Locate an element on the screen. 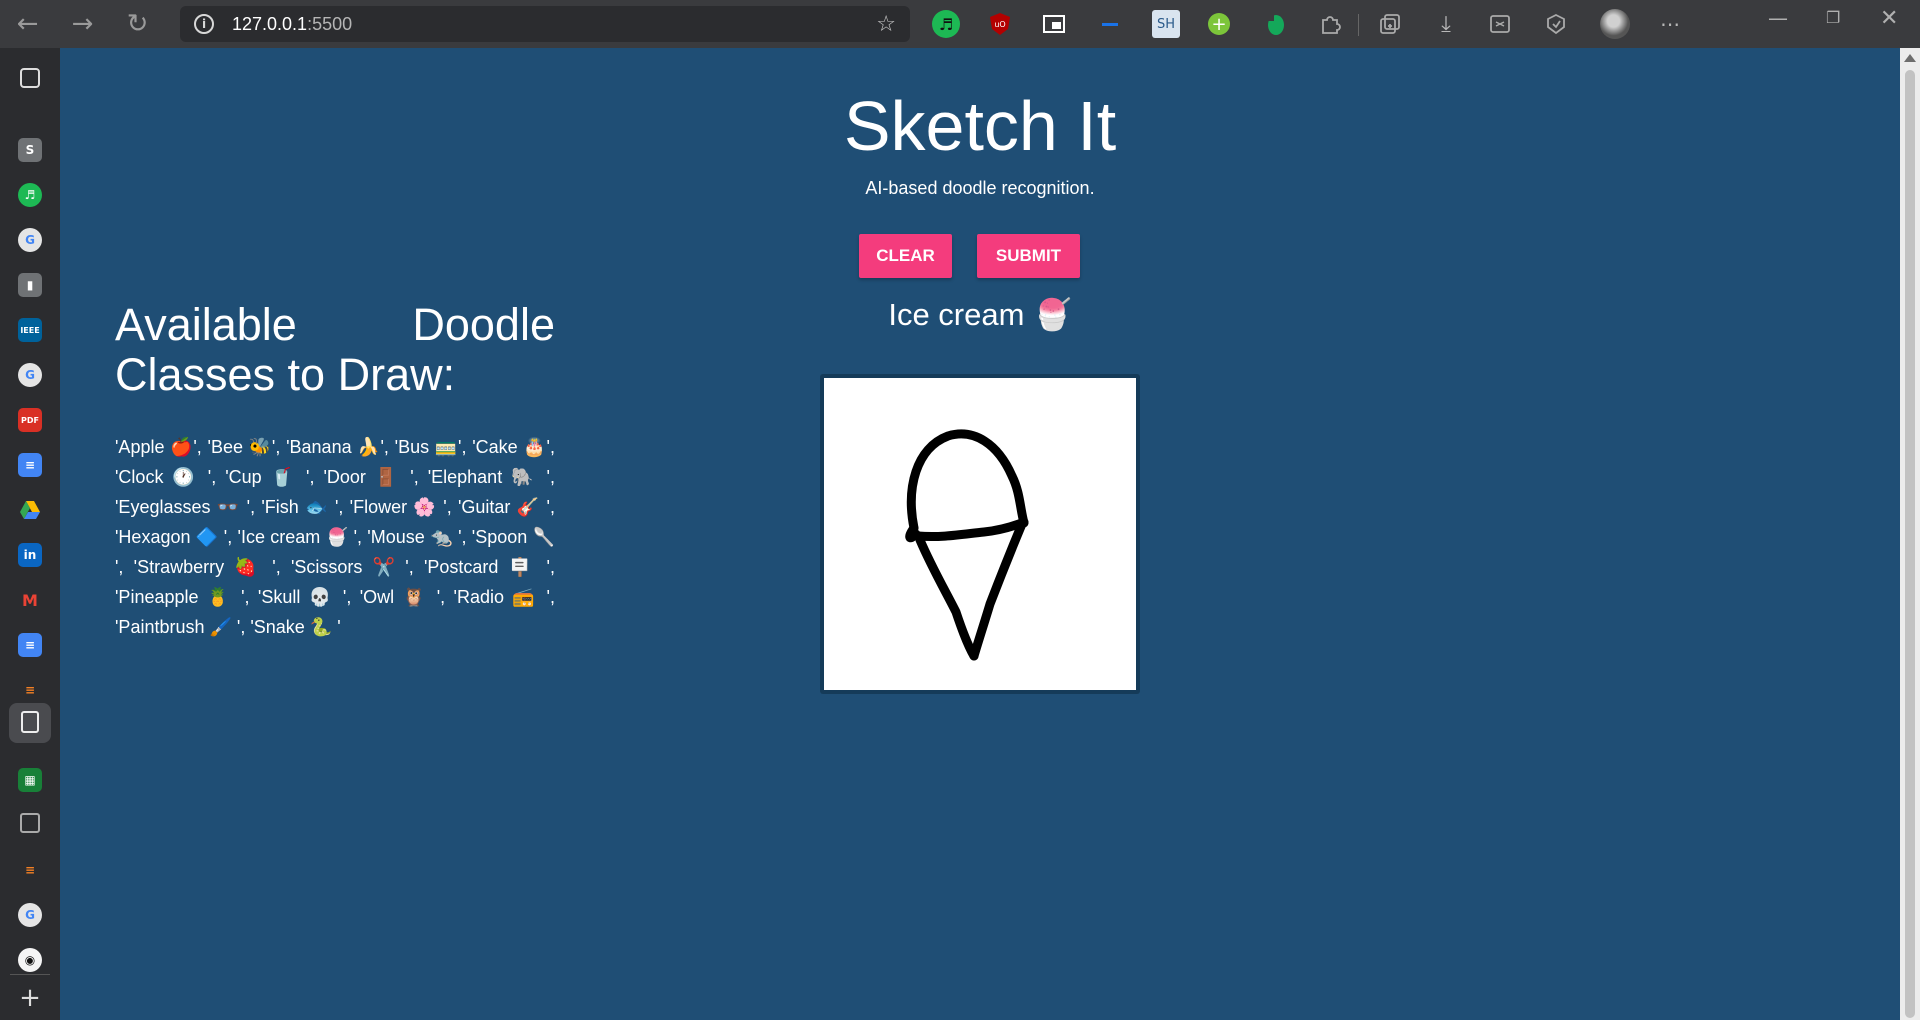 Image resolution: width=1920 pixels, height=1020 pixels. gmail-icon: M is located at coordinates (30, 600).